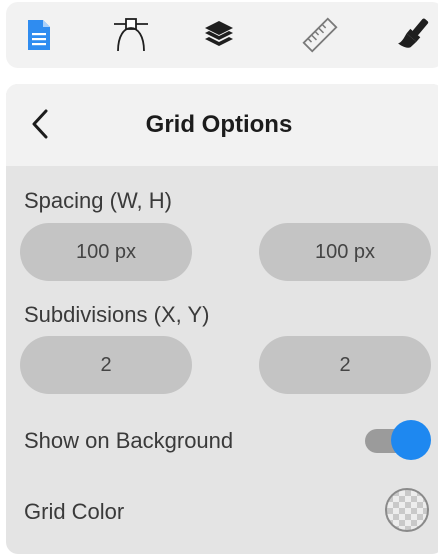 This screenshot has width=438, height=554. I want to click on paint-brush-icon, so click(413, 33).